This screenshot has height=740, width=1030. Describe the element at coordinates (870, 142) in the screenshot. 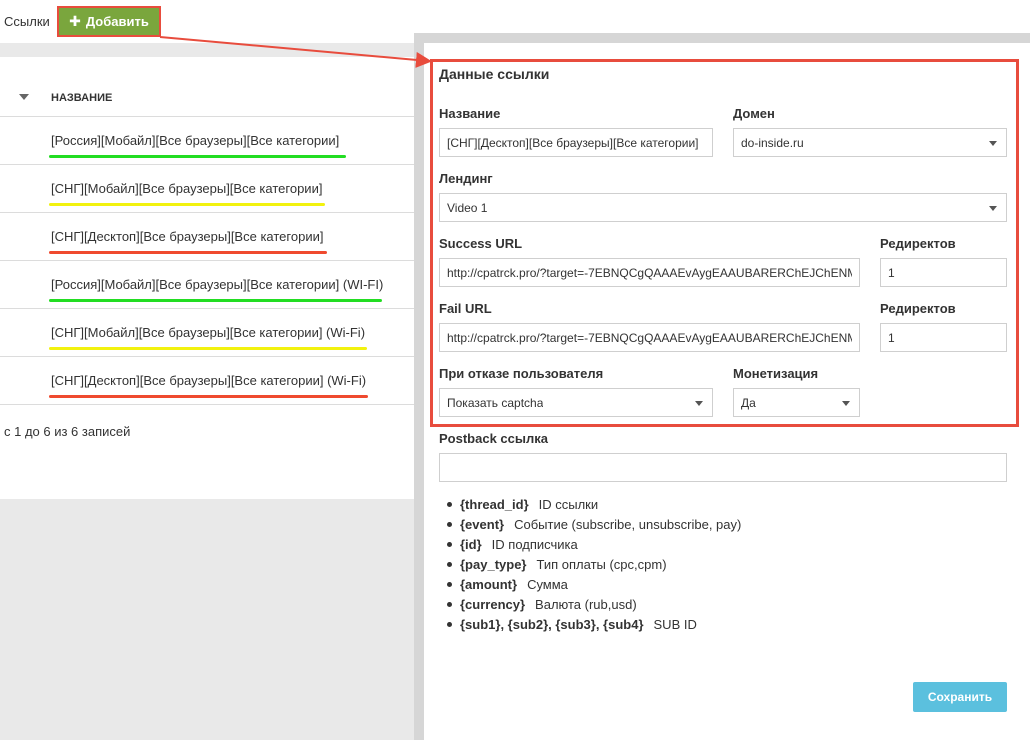

I see `domain-select: do-inside.ru` at that location.